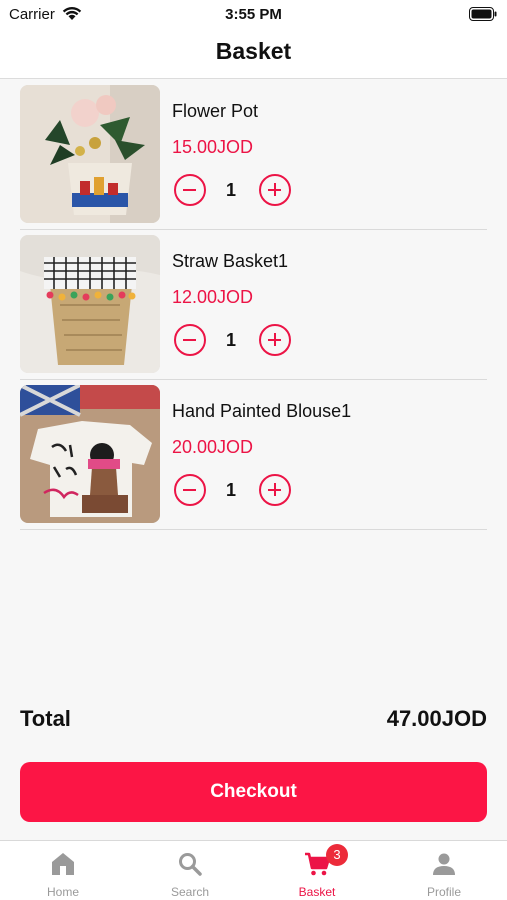  I want to click on item-name: Flower Pot, so click(215, 111).